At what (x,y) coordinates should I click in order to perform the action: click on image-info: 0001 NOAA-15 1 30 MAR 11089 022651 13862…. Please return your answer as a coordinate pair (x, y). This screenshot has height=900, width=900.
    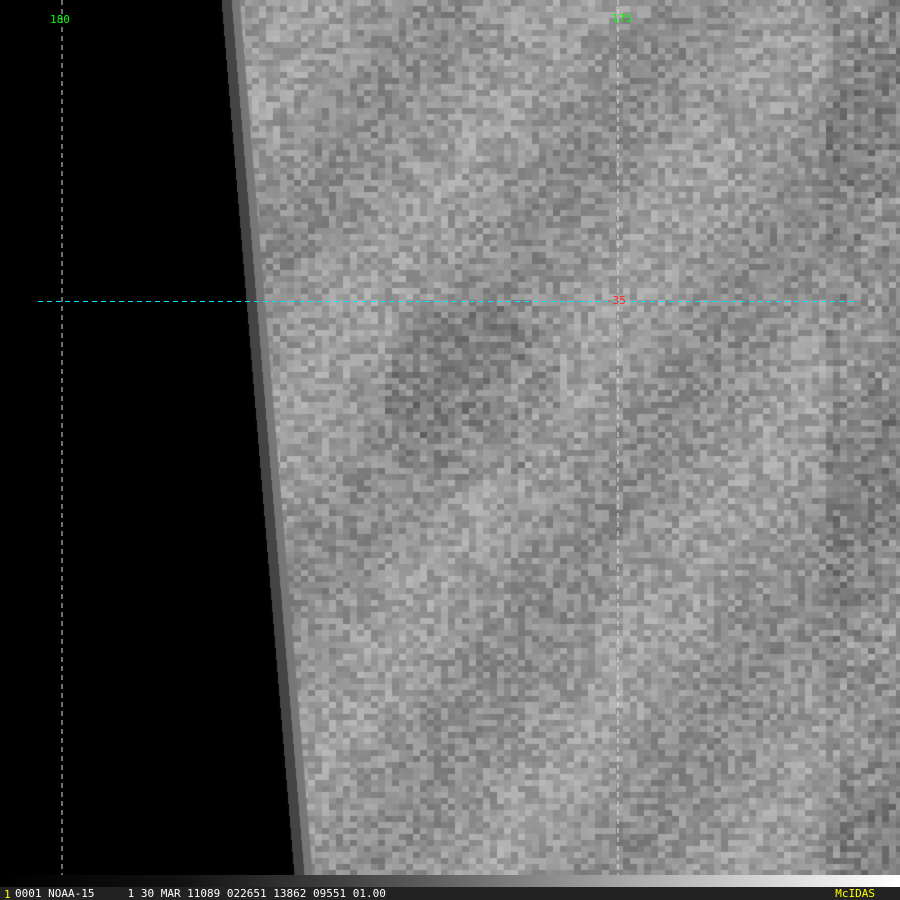
    Looking at the image, I should click on (200, 893).